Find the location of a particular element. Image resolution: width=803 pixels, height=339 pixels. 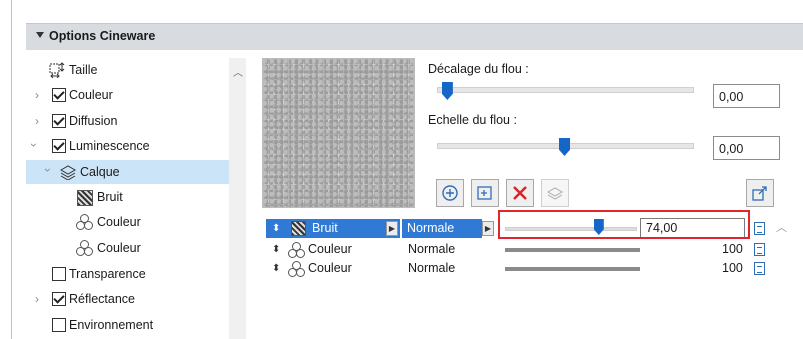

add-folder-button is located at coordinates (485, 193).